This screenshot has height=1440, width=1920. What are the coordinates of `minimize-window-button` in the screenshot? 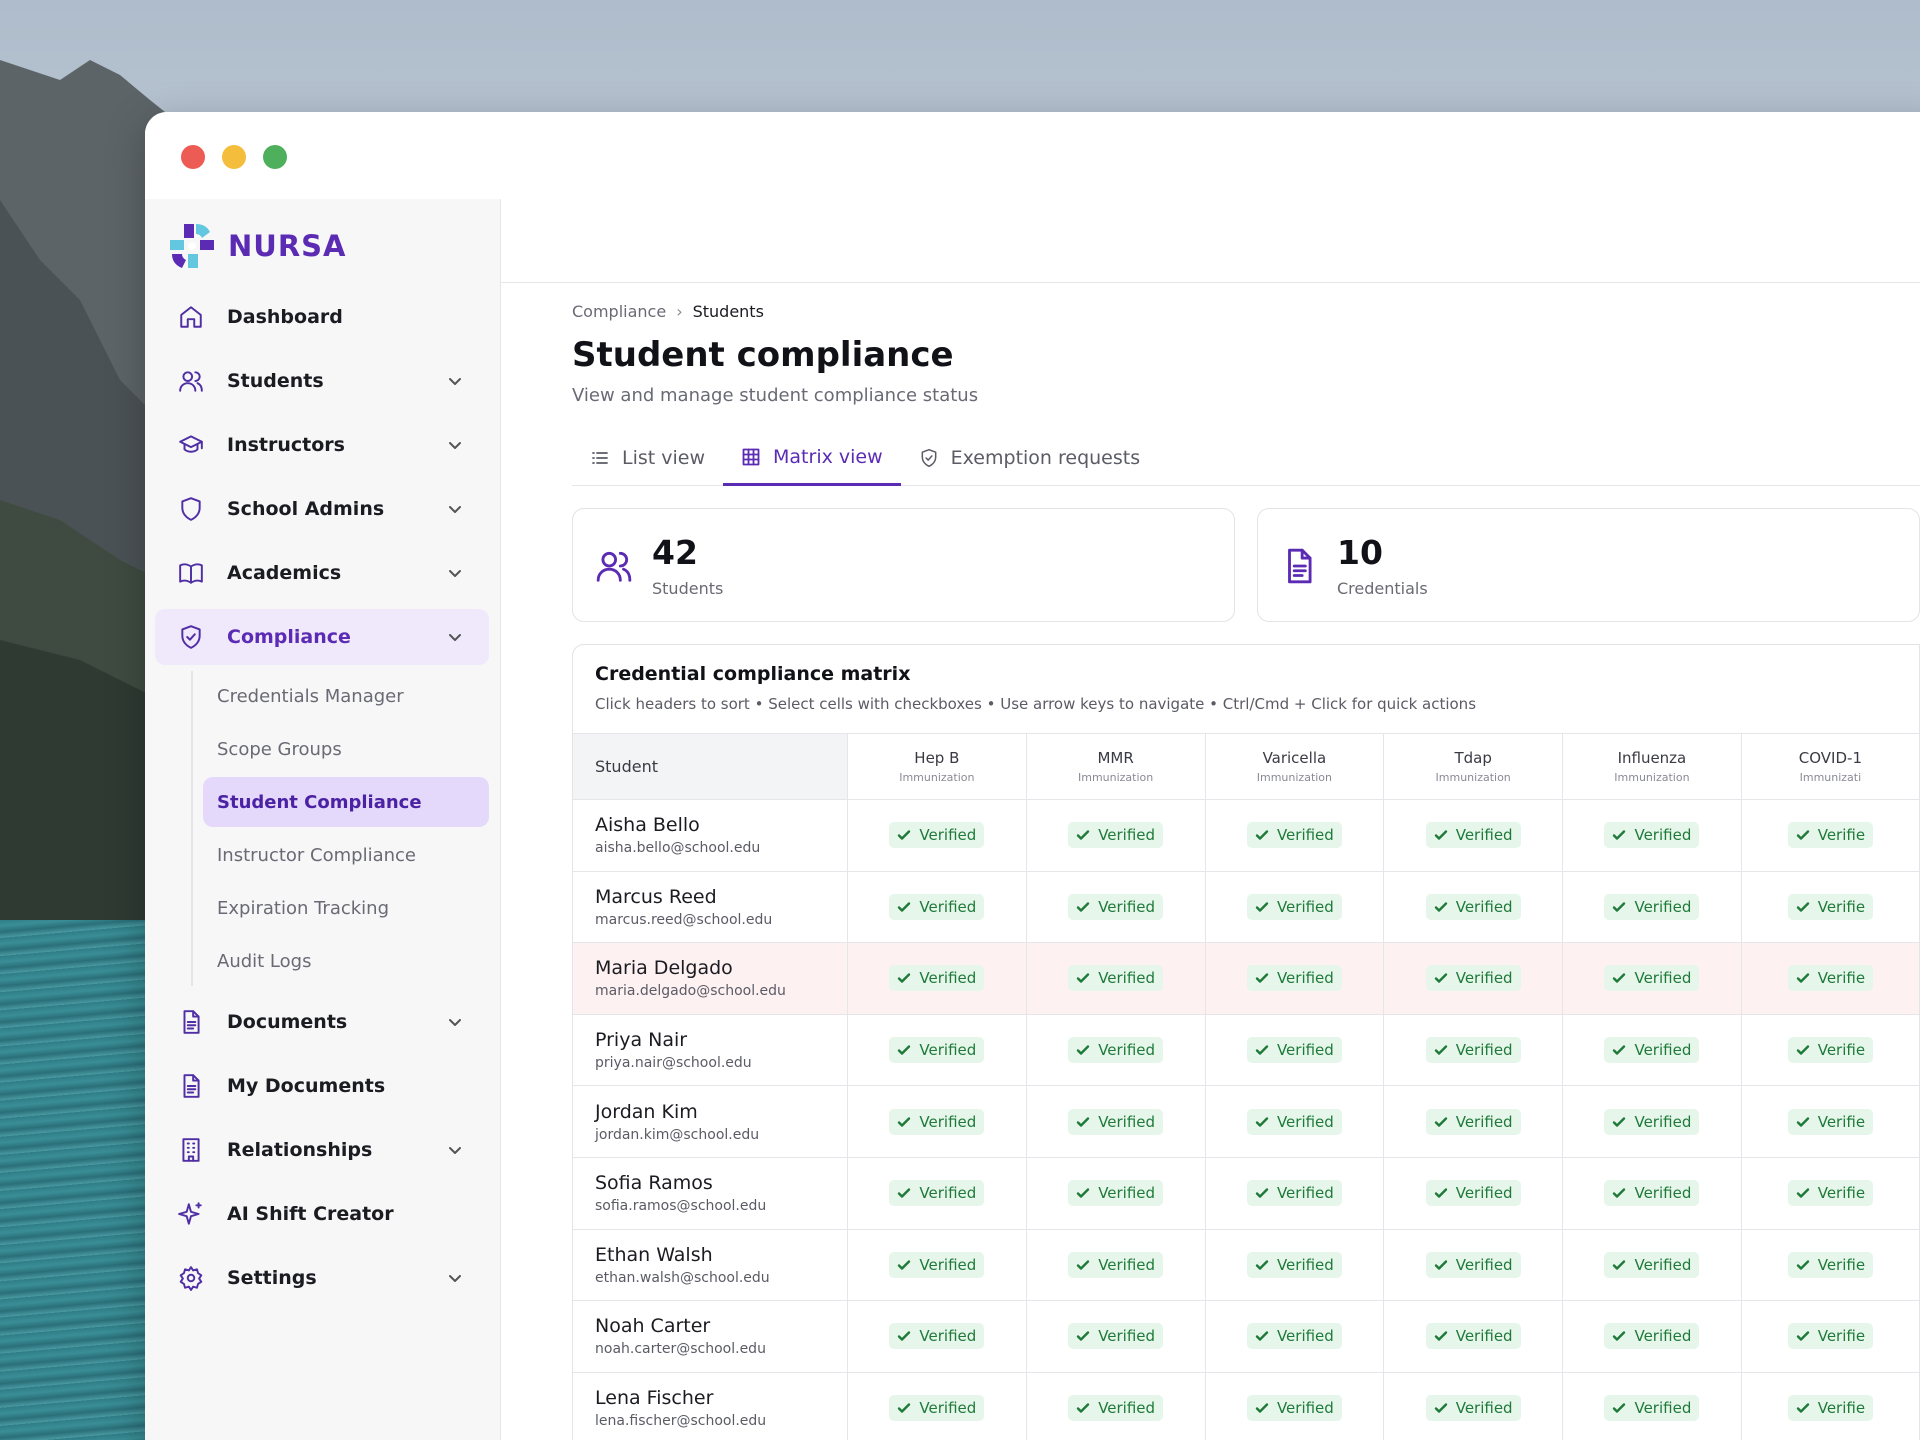 It's located at (234, 157).